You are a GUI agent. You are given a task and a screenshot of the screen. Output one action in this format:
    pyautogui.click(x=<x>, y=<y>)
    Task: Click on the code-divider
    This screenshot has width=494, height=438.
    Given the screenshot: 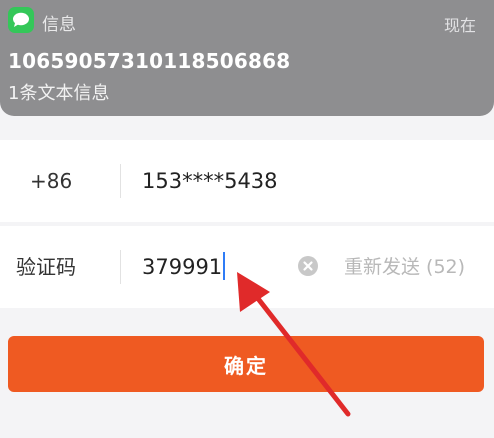 What is the action you would take?
    pyautogui.click(x=120, y=267)
    